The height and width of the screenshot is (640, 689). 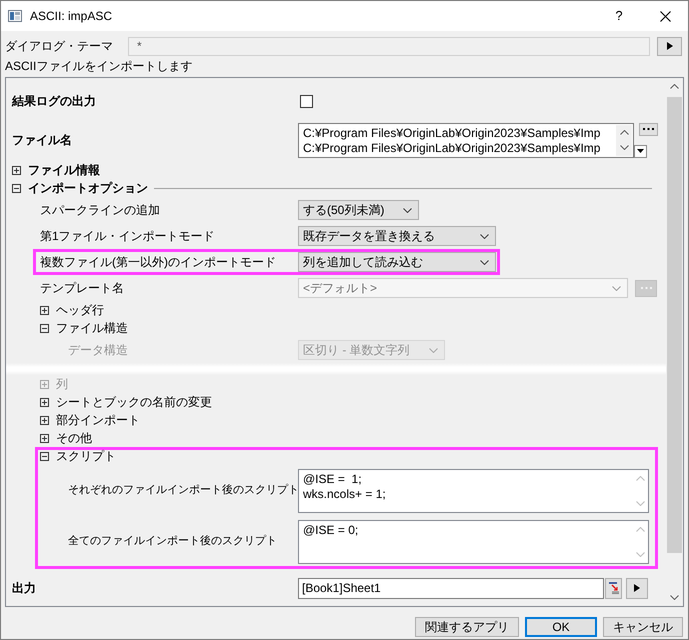 I want to click on output-field: [Book1]Sheet1, so click(x=451, y=588).